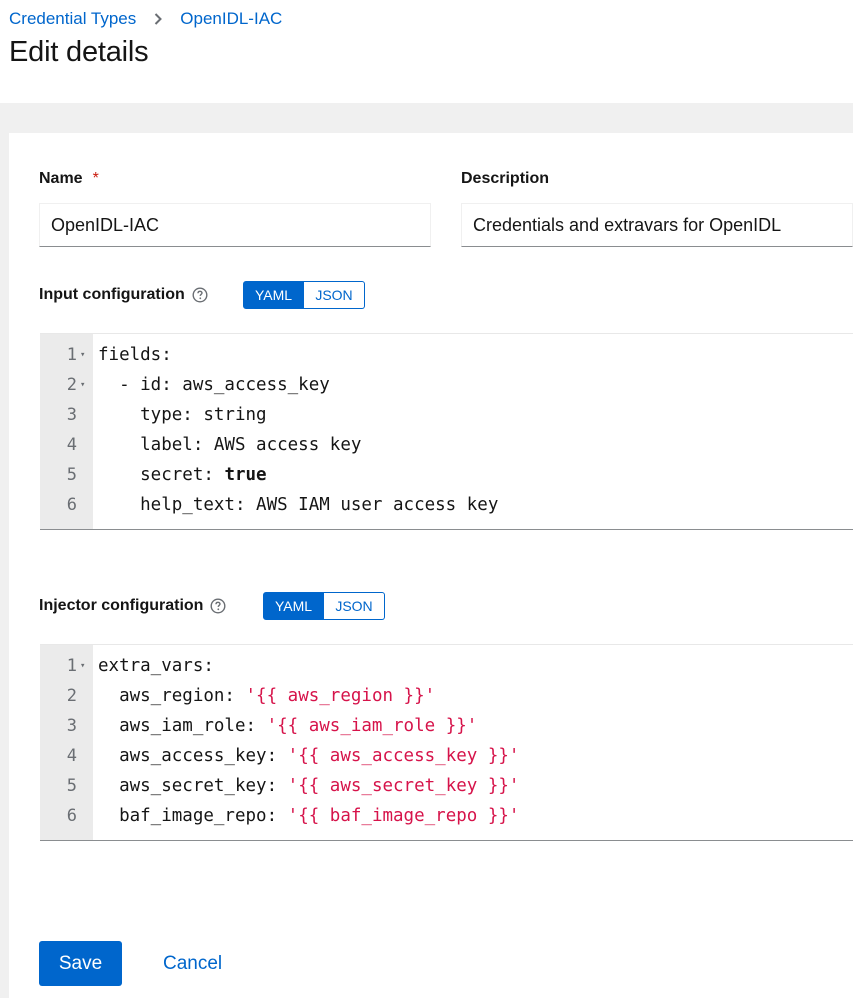 The height and width of the screenshot is (998, 853). Describe the element at coordinates (72, 19) in the screenshot. I see `breadcrumb-credential-types: Credential Types` at that location.